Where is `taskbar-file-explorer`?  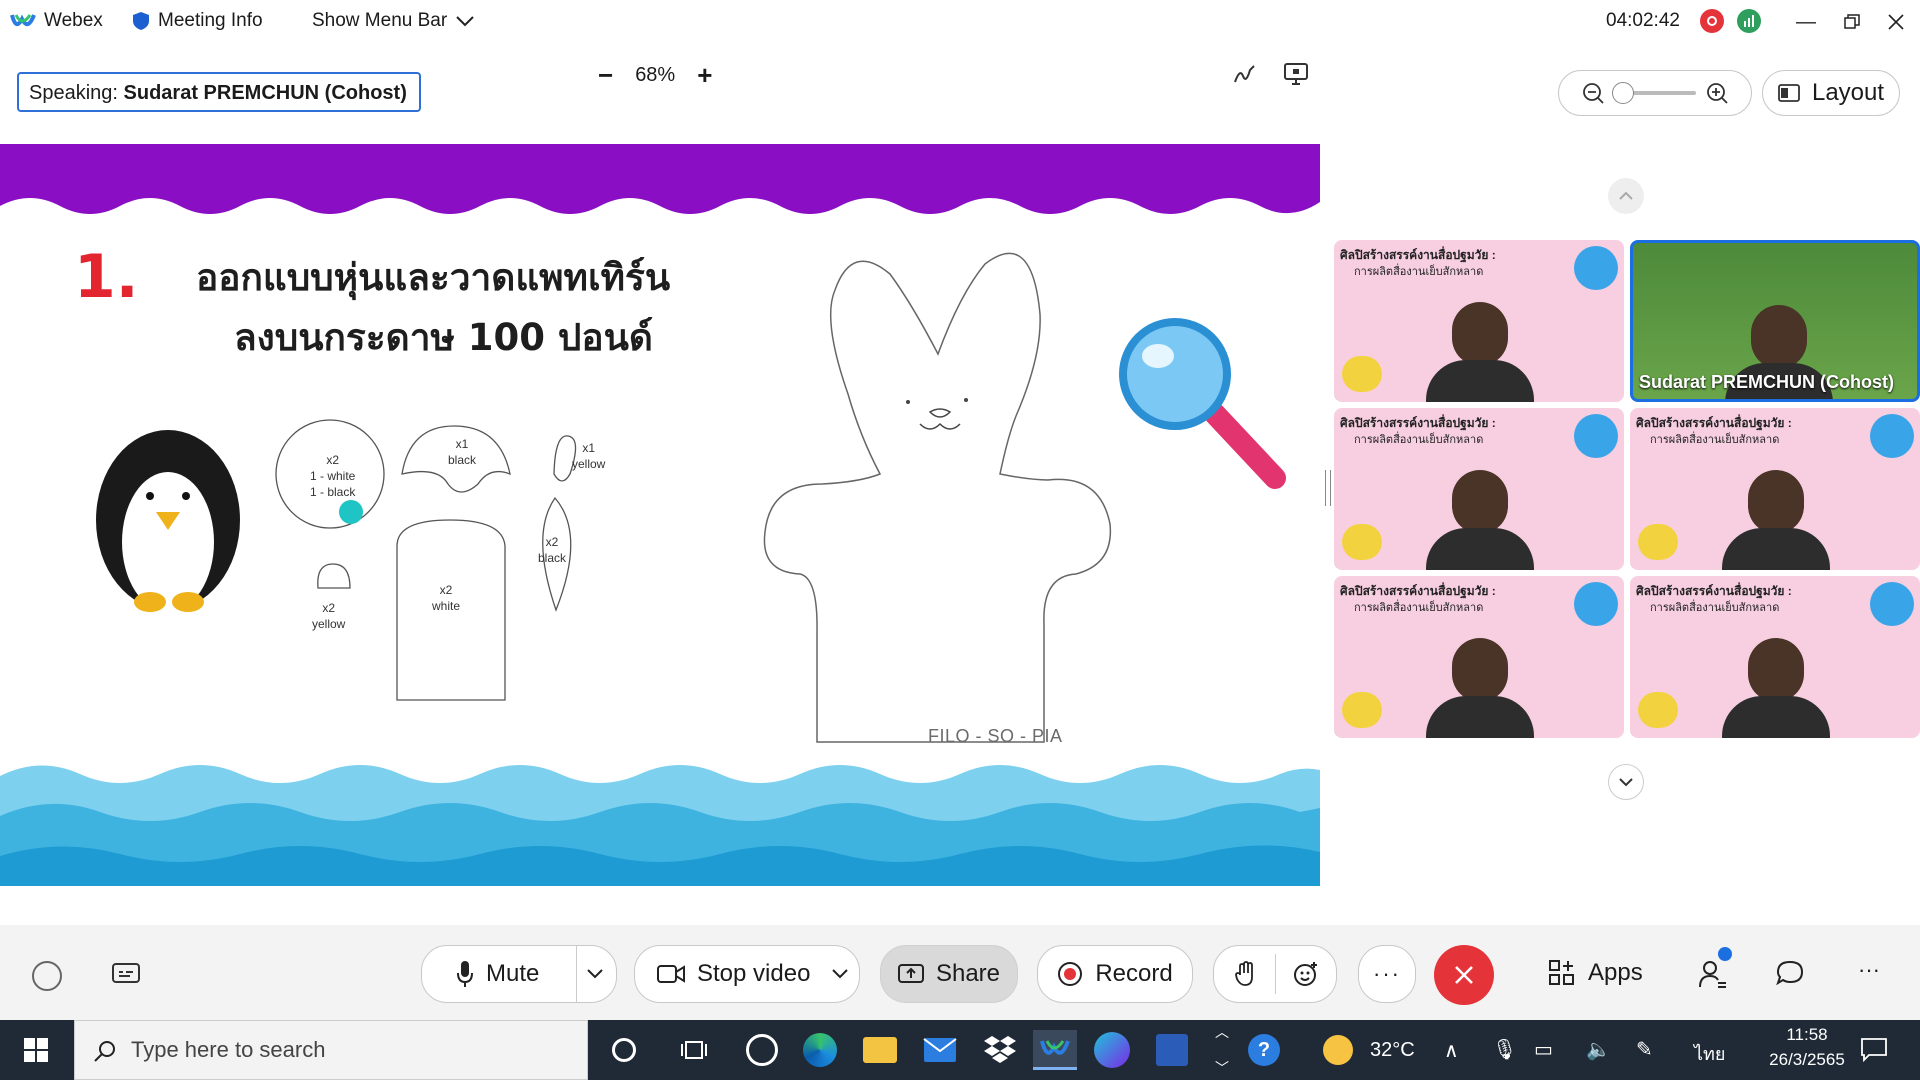
taskbar-file-explorer is located at coordinates (880, 1050).